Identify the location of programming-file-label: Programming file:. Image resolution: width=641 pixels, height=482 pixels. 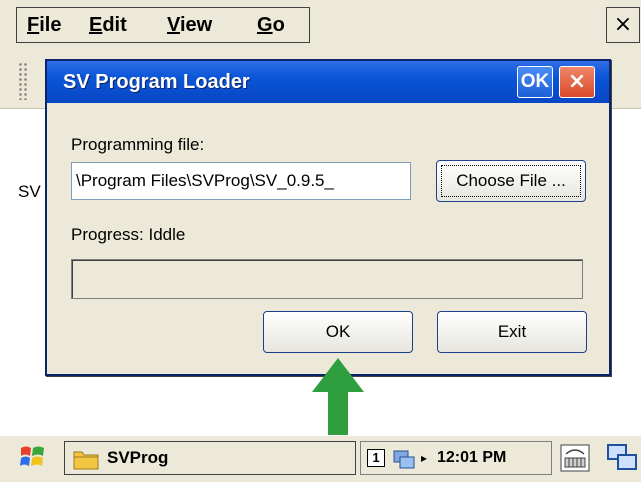
(138, 144).